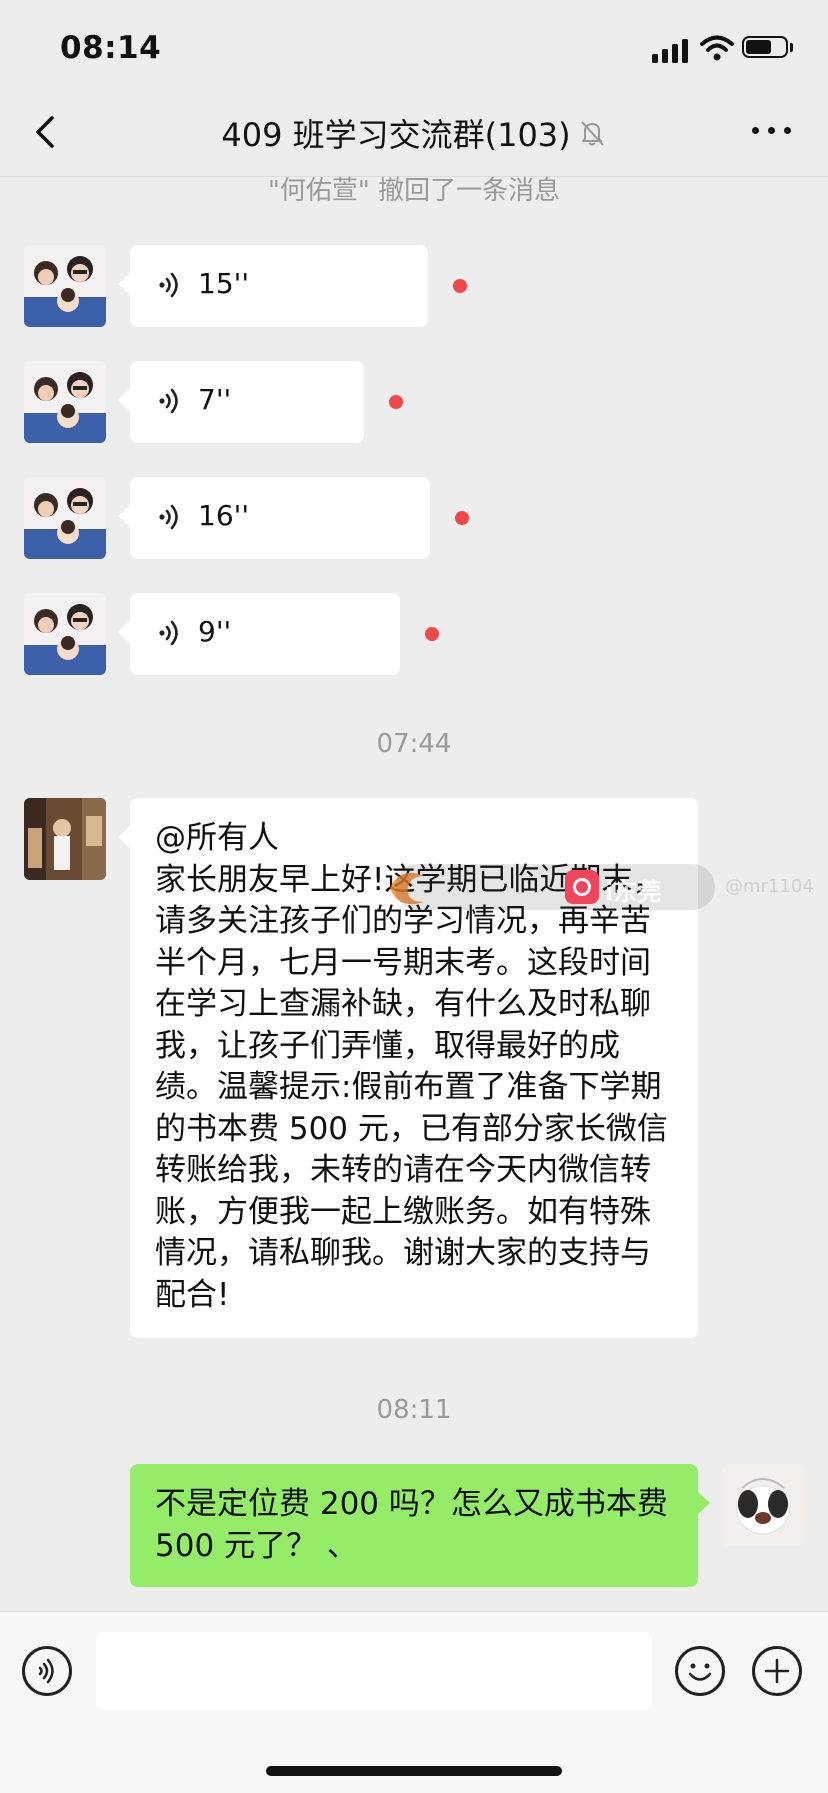  I want to click on plus-icon, so click(777, 1671).